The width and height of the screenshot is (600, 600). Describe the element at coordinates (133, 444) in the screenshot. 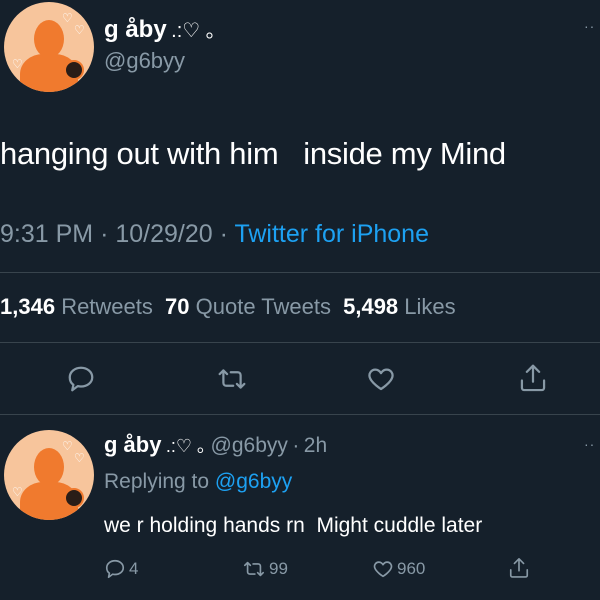

I see `reply-display-name: g åby` at that location.